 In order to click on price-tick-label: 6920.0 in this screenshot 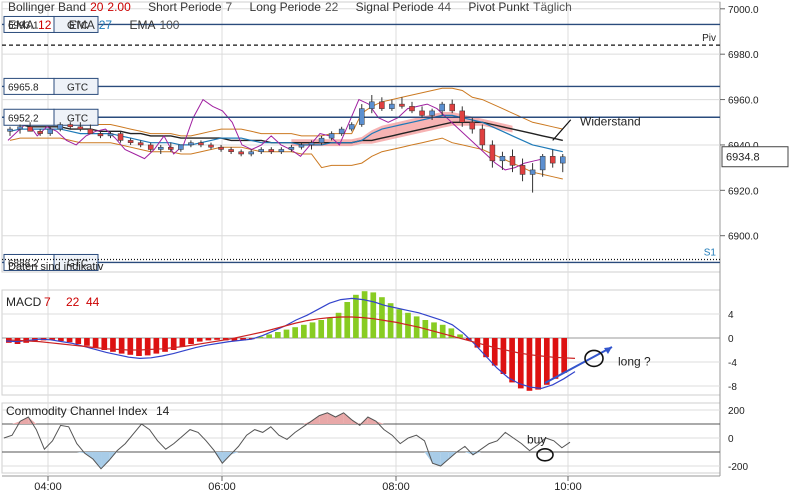, I will do `click(743, 191)`.